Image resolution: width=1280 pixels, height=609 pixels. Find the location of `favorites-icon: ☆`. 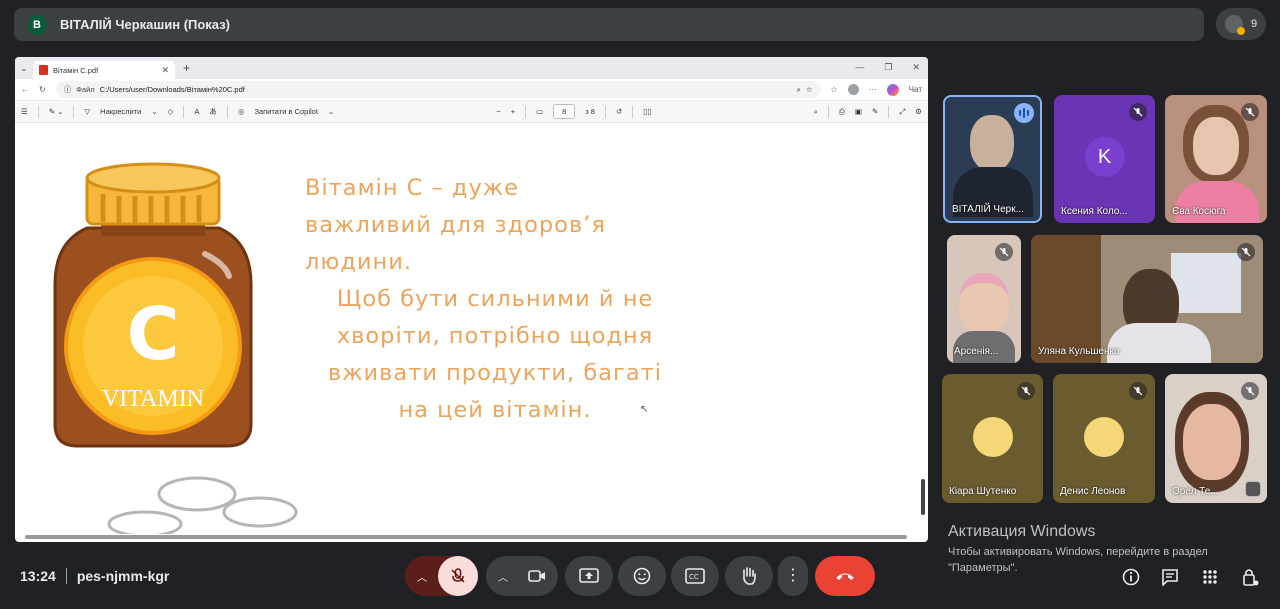

favorites-icon: ☆ is located at coordinates (834, 89).